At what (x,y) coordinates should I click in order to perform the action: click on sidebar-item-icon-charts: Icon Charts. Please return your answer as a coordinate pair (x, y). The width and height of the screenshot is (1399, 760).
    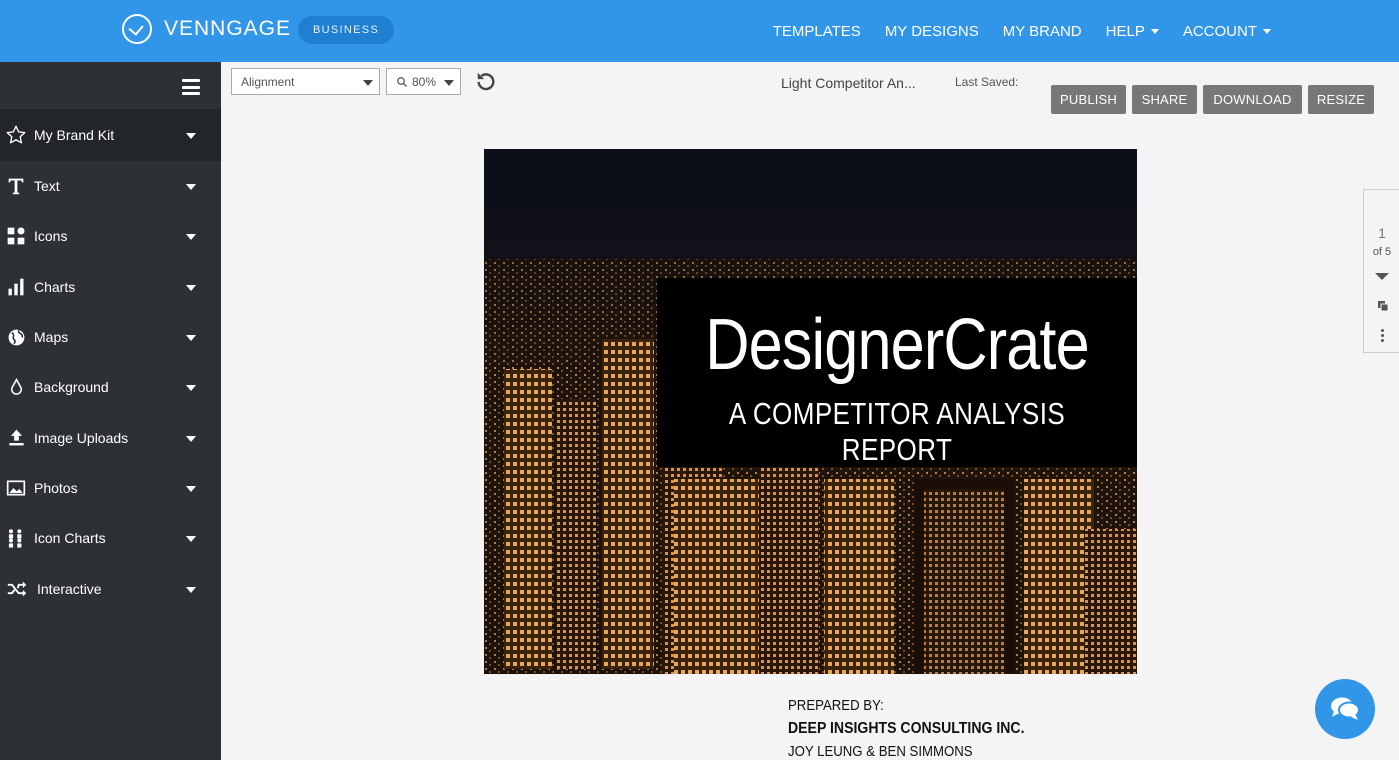
    Looking at the image, I should click on (110, 538).